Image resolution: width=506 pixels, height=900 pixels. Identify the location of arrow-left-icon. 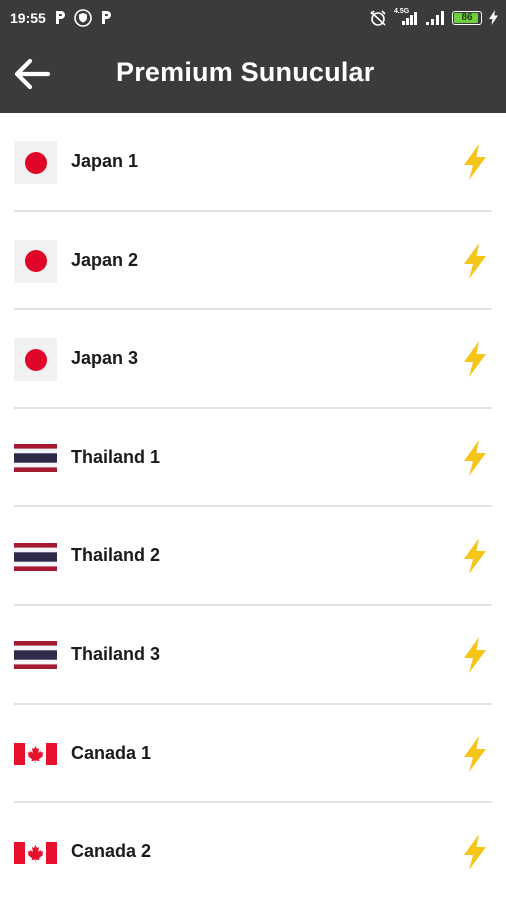
(32, 74).